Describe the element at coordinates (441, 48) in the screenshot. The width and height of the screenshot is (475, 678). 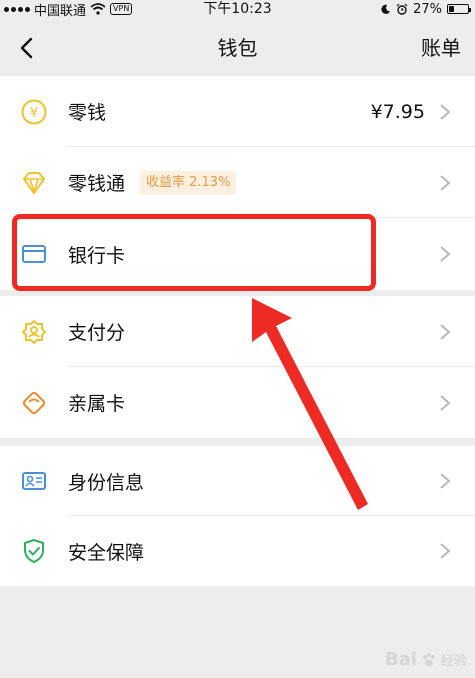
I see `bill-button: 账单` at that location.